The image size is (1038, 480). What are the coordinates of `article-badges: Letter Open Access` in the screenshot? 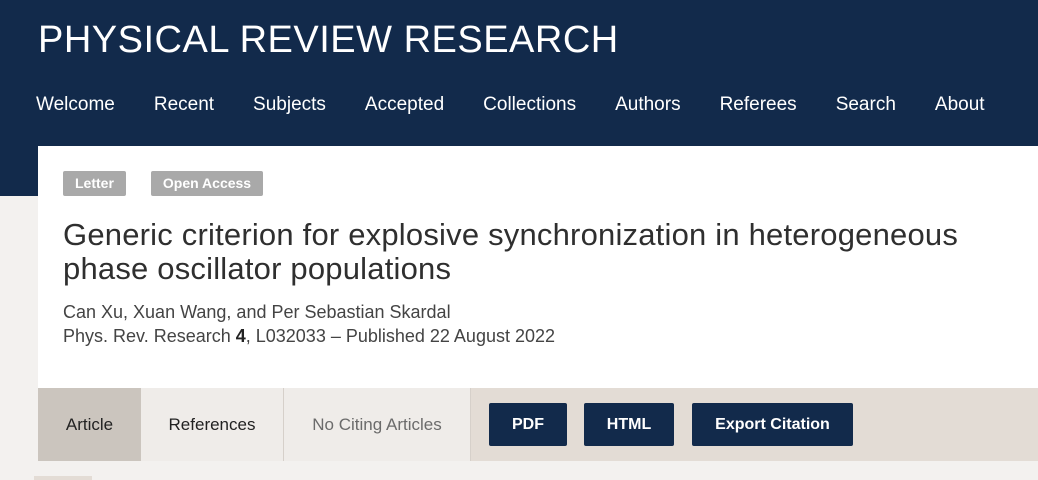 It's located at (175, 183).